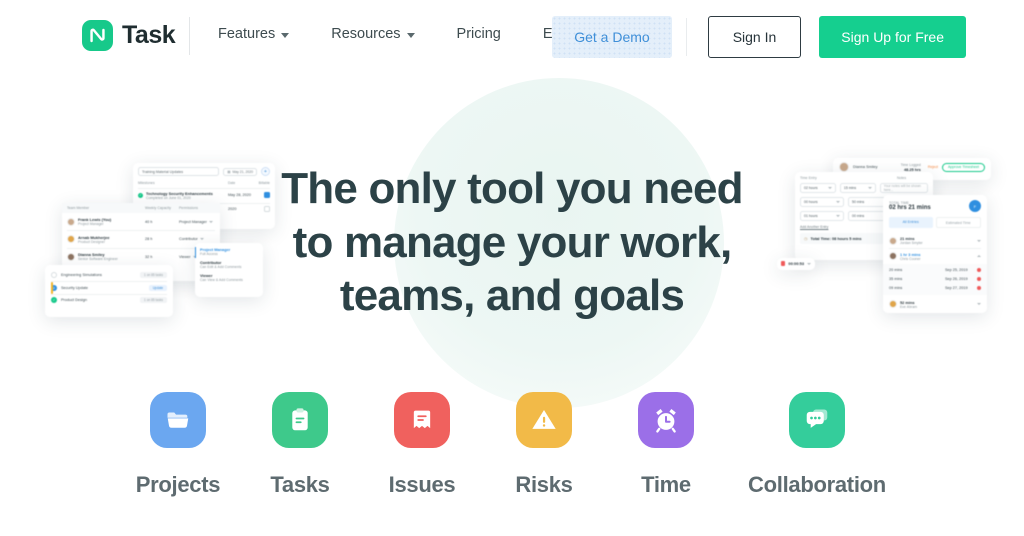 The height and width of the screenshot is (536, 1024). Describe the element at coordinates (512, 296) in the screenshot. I see `headline-line-3: teams, and goals` at that location.